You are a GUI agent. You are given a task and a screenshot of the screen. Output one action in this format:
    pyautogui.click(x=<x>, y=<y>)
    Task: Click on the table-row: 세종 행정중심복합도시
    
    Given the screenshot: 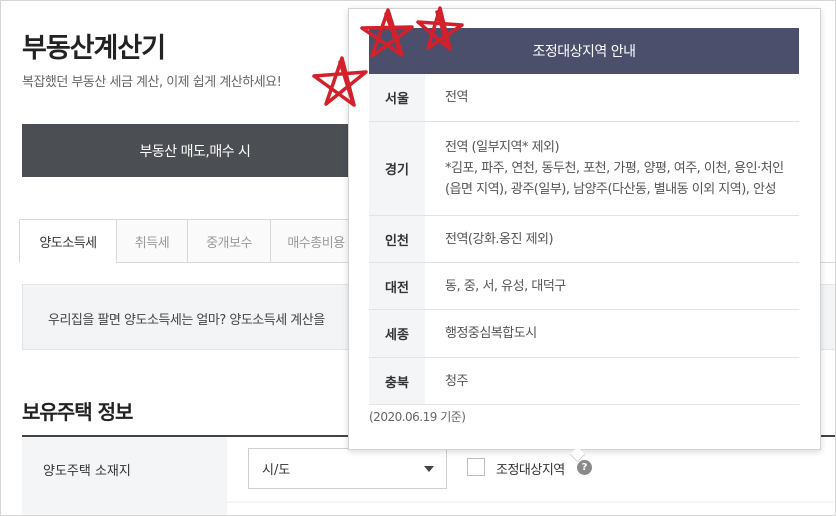 What is the action you would take?
    pyautogui.click(x=584, y=334)
    